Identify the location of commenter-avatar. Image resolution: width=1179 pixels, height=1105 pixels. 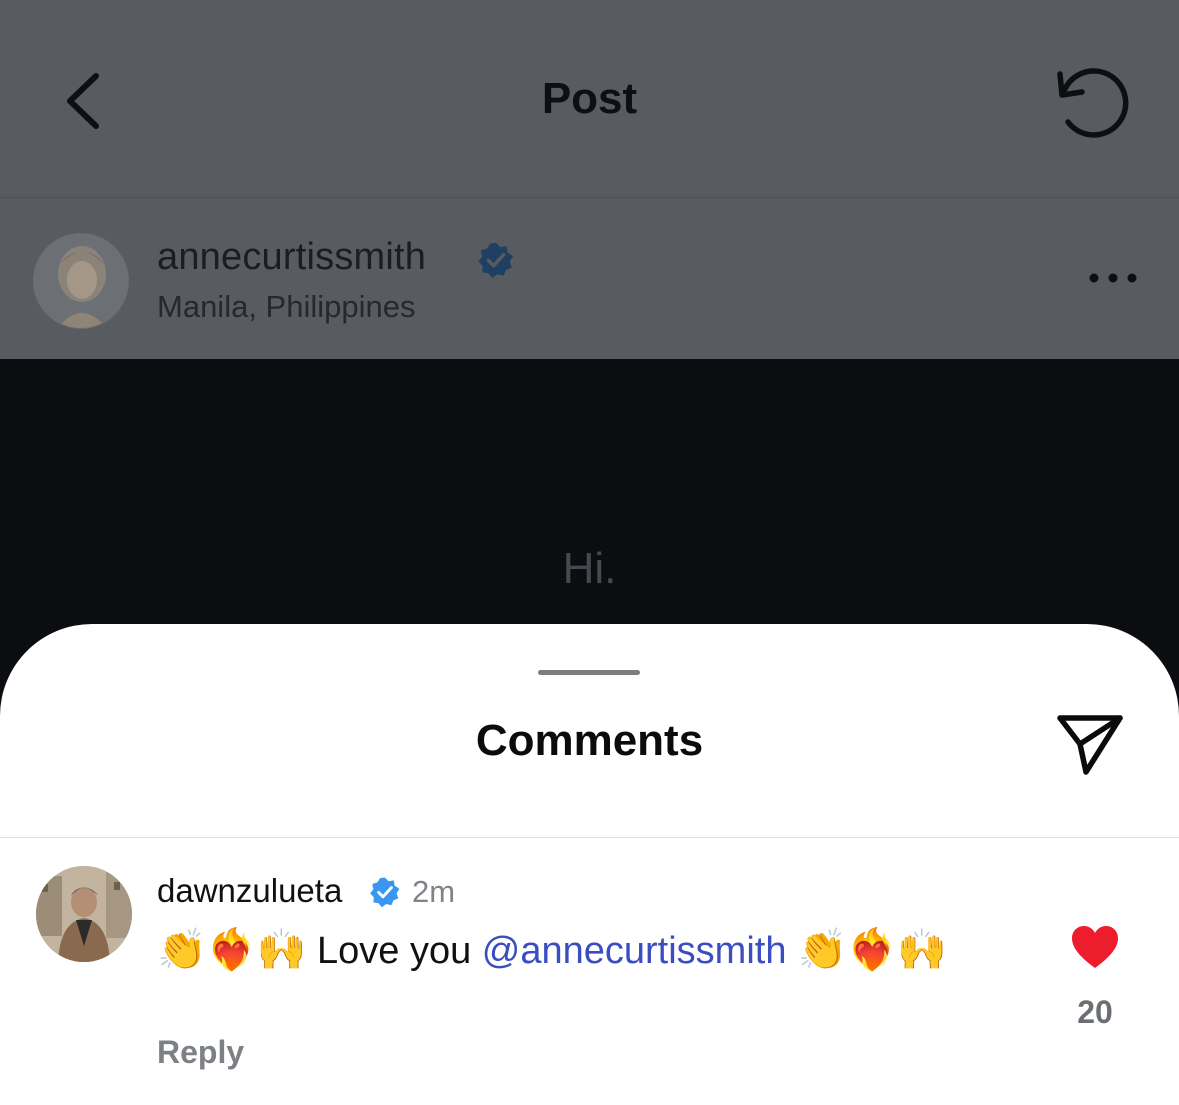
(84, 914).